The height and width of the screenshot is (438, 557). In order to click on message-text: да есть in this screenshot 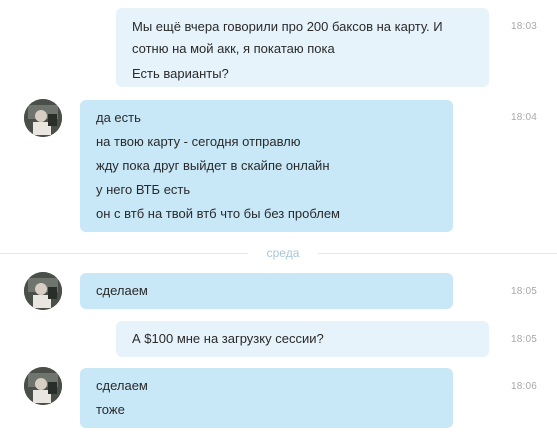, I will do `click(118, 117)`.